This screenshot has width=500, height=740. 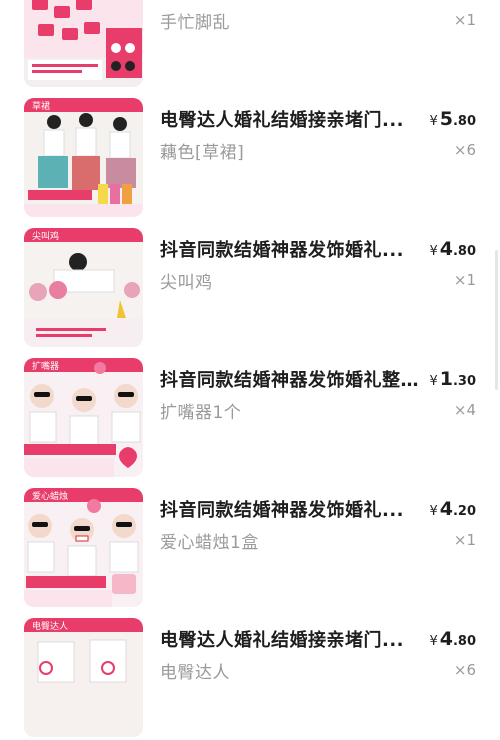 What do you see at coordinates (50, 496) in the screenshot?
I see `thumb-caption: 爱心蜡烛` at bounding box center [50, 496].